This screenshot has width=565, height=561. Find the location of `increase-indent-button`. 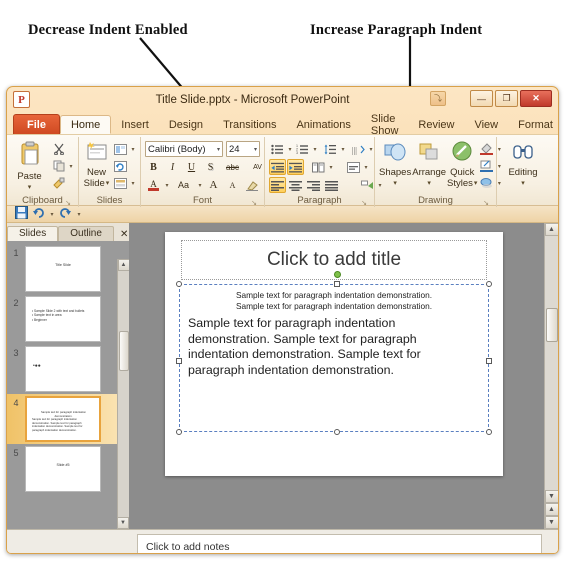

increase-indent-button is located at coordinates (295, 167).